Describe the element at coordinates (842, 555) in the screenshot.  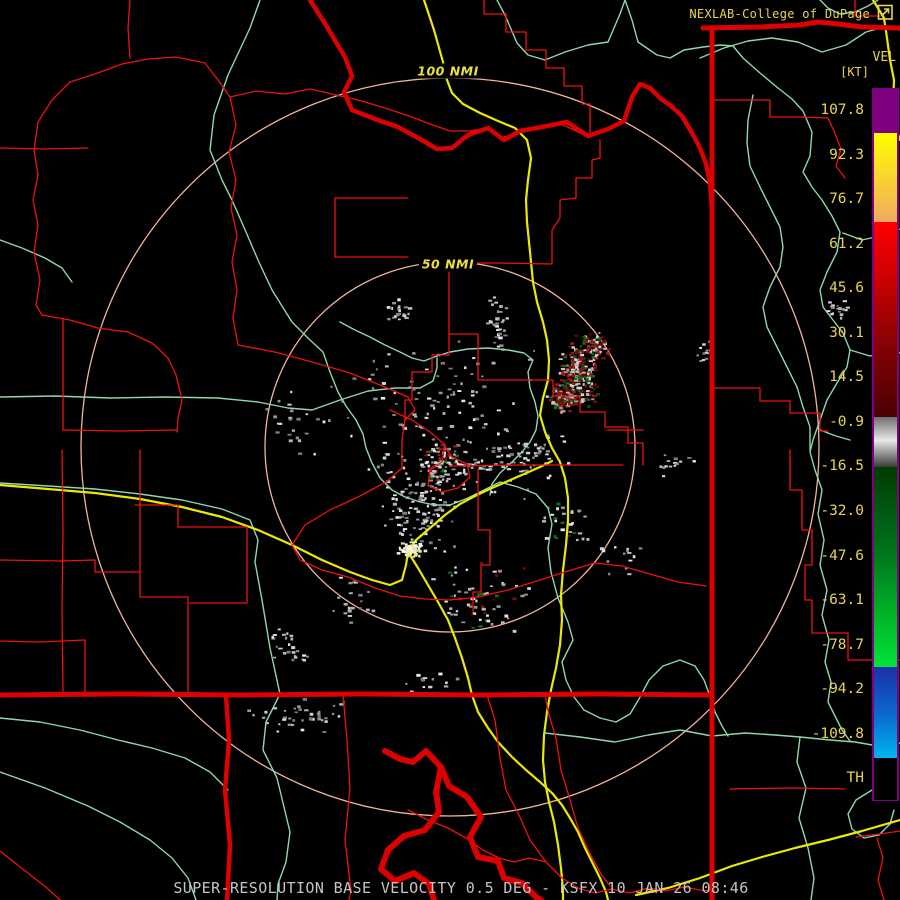
I see `colorbar-tick: -47.6` at that location.